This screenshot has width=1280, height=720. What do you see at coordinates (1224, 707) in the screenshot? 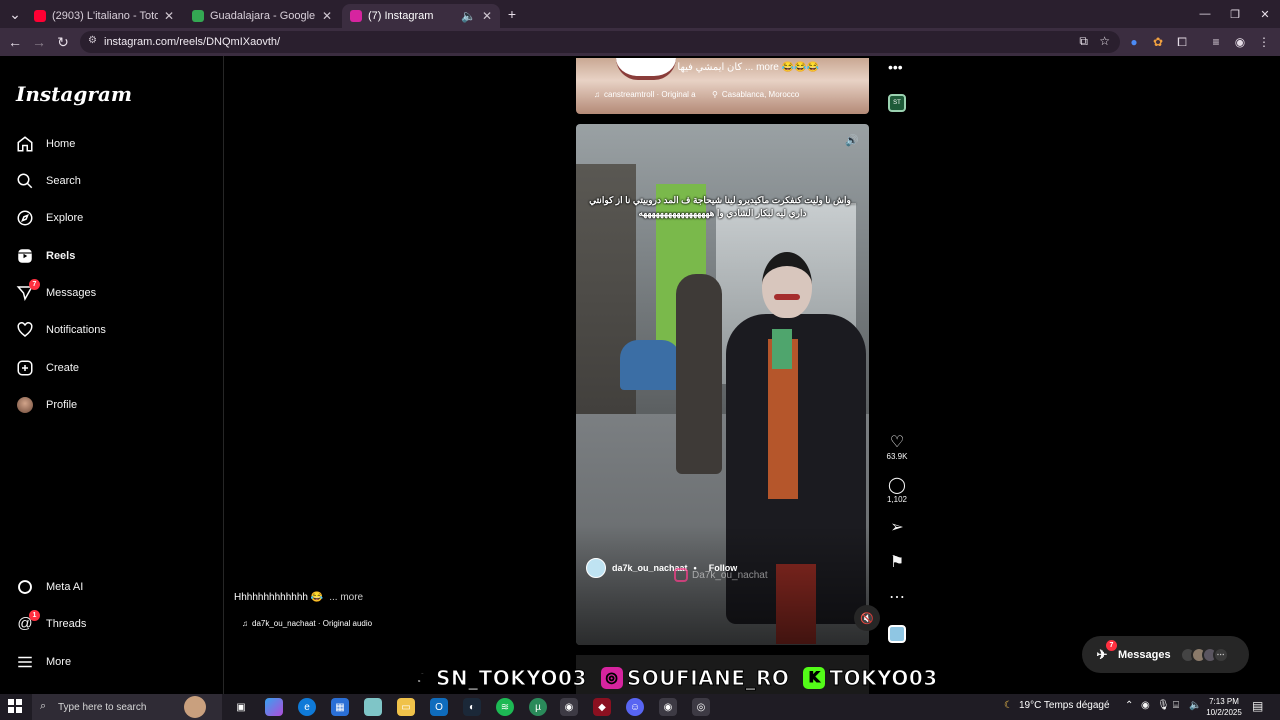
I see `taskbar-clock: 7:13 PM 10/2/2025` at bounding box center [1224, 707].